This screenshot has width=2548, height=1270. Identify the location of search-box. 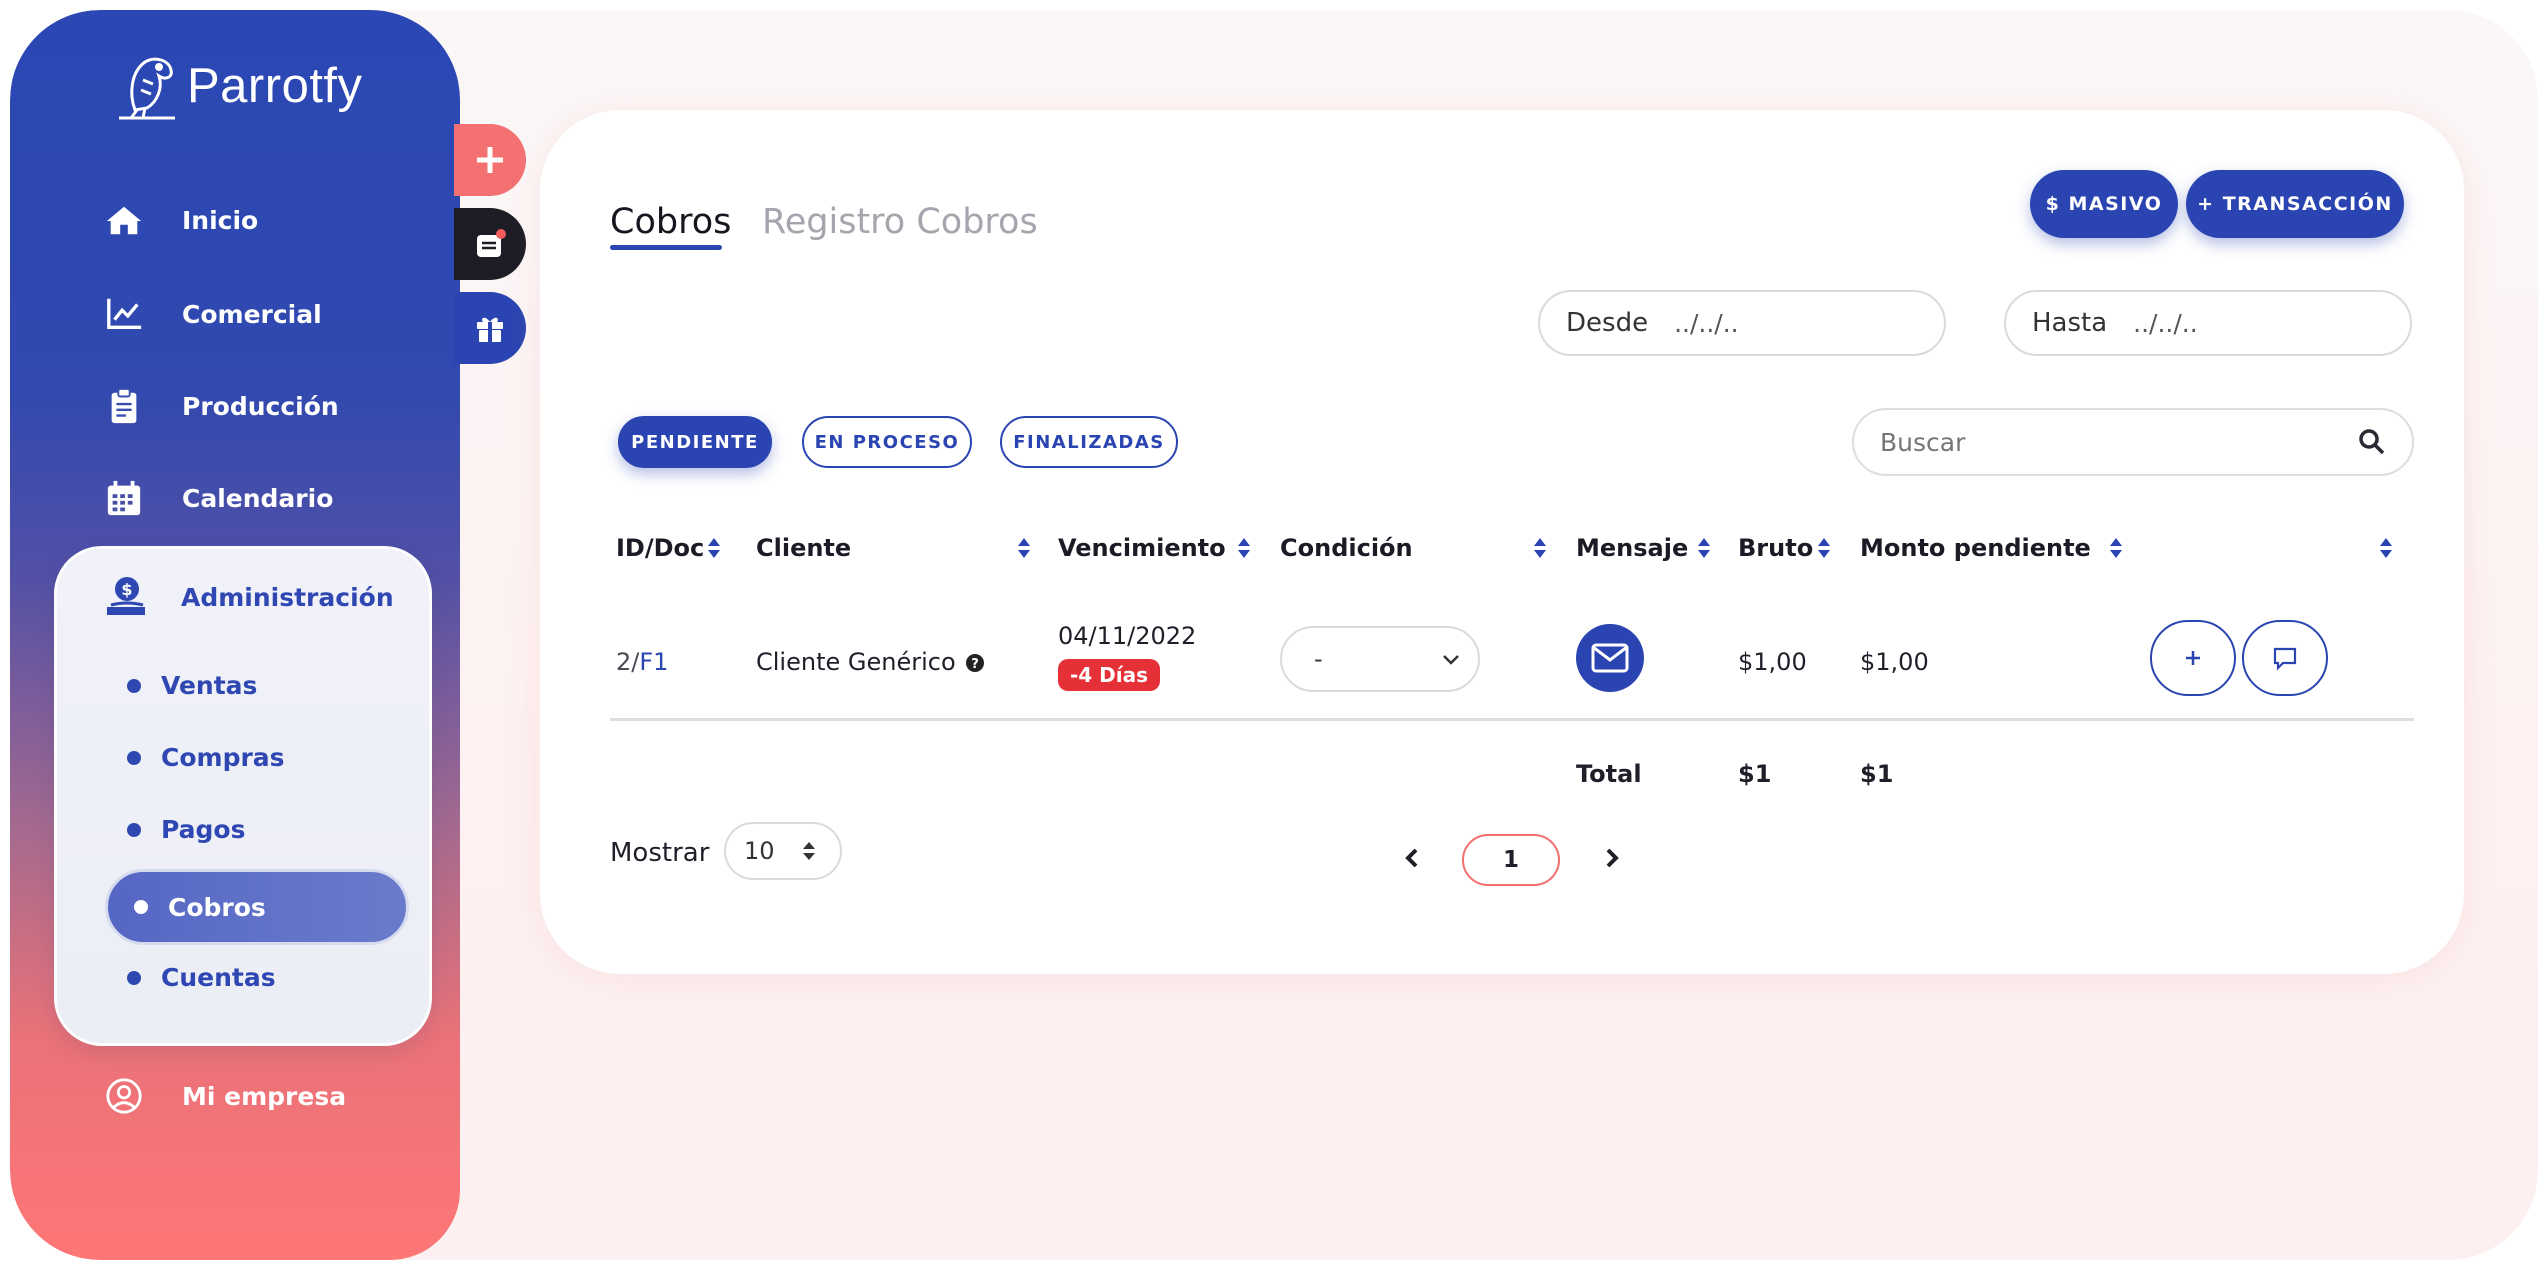
(2133, 442).